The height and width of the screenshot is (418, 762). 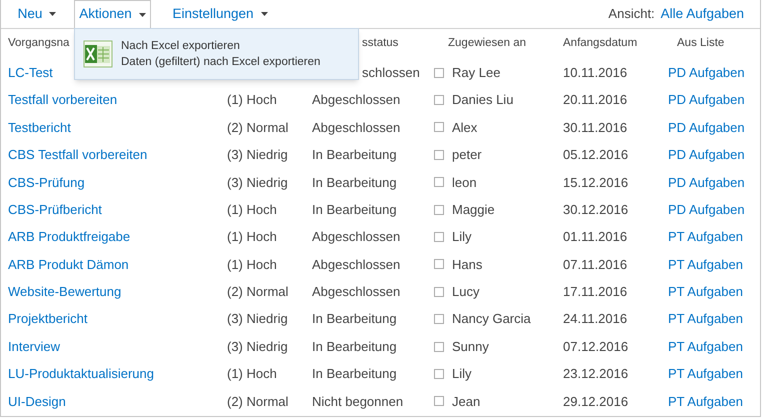 What do you see at coordinates (595, 264) in the screenshot?
I see `date-text: 07.11.2016` at bounding box center [595, 264].